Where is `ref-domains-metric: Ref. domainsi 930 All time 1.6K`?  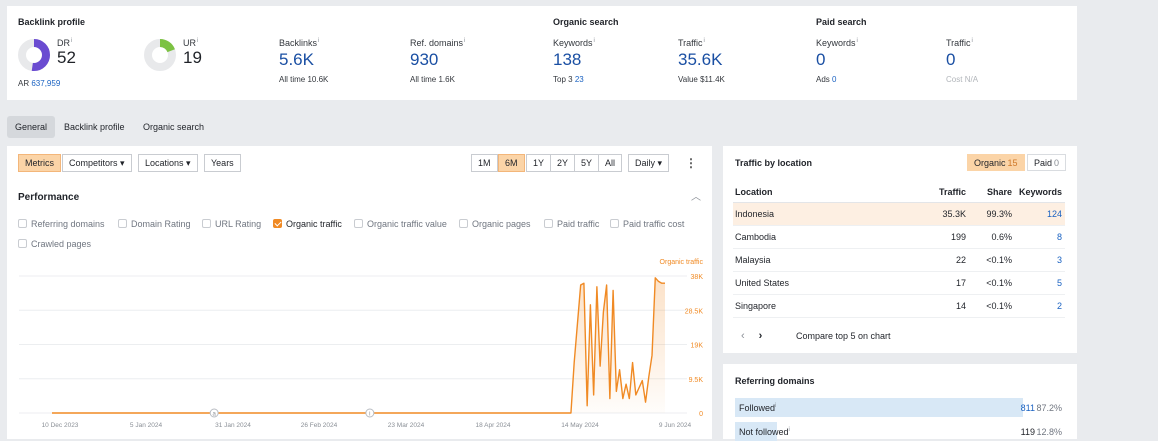 ref-domains-metric: Ref. domainsi 930 All time 1.6K is located at coordinates (437, 61).